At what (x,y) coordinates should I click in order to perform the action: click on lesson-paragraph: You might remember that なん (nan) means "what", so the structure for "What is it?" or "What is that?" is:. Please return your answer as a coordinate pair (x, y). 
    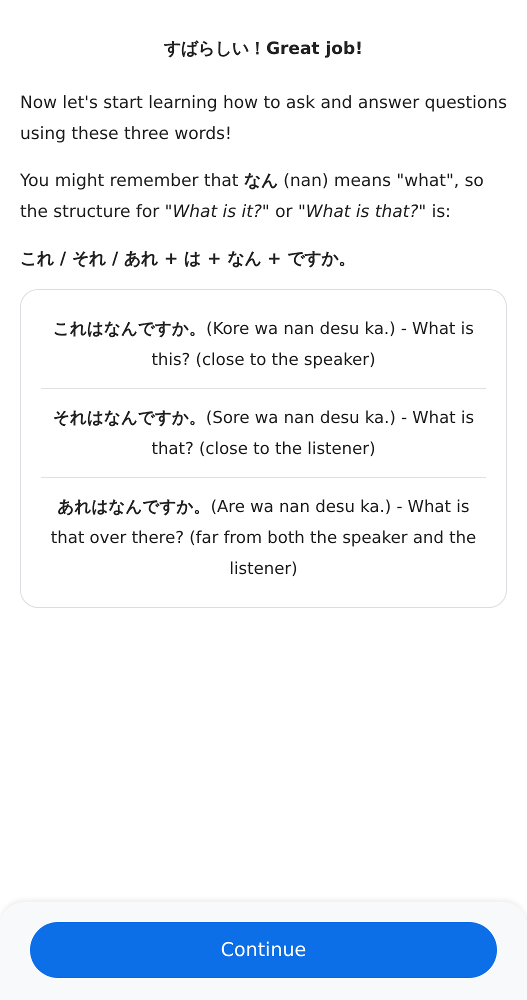
    Looking at the image, I should click on (252, 197).